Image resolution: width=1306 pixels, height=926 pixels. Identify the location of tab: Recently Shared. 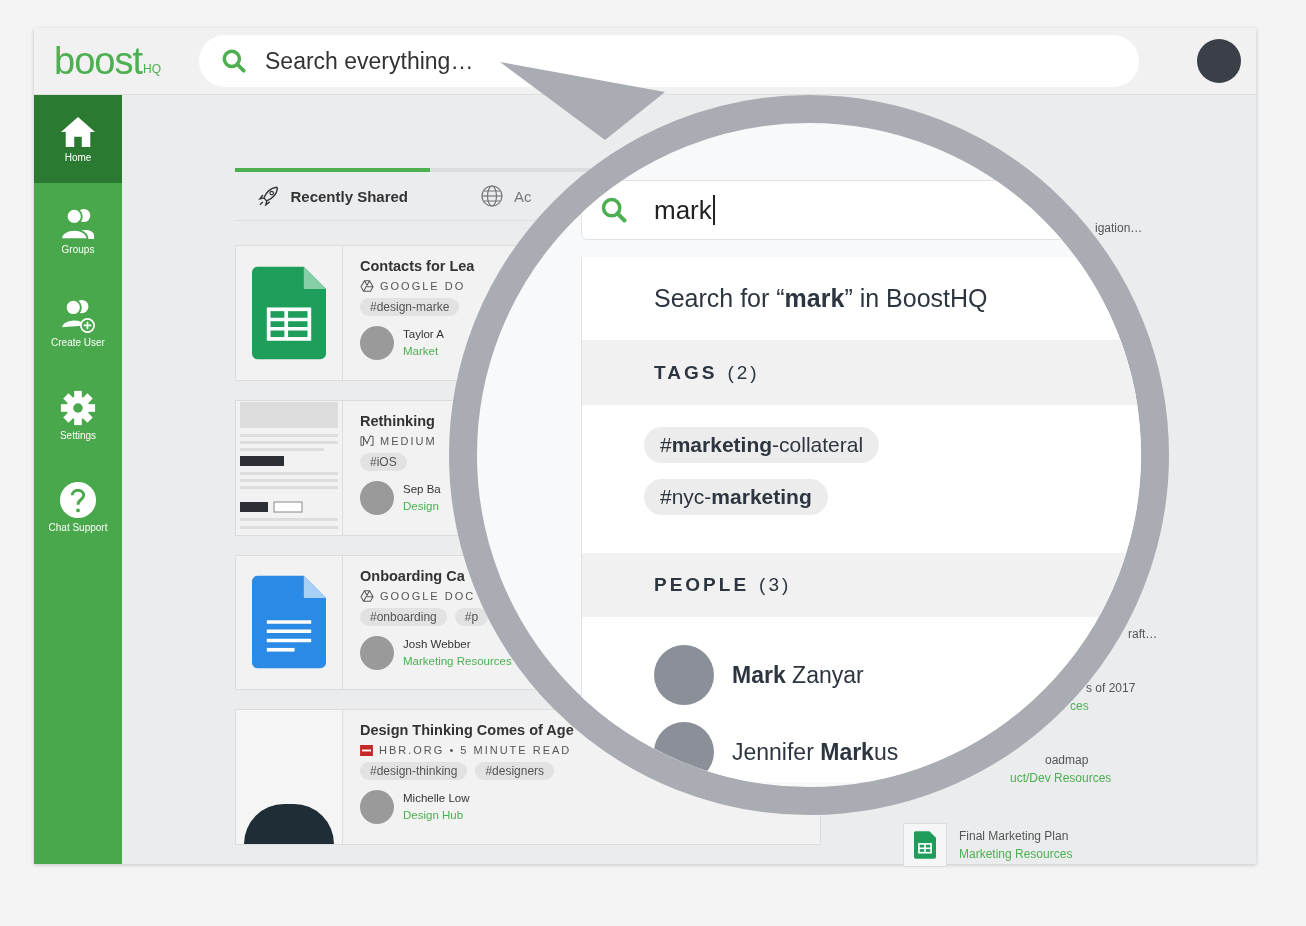
(332, 194).